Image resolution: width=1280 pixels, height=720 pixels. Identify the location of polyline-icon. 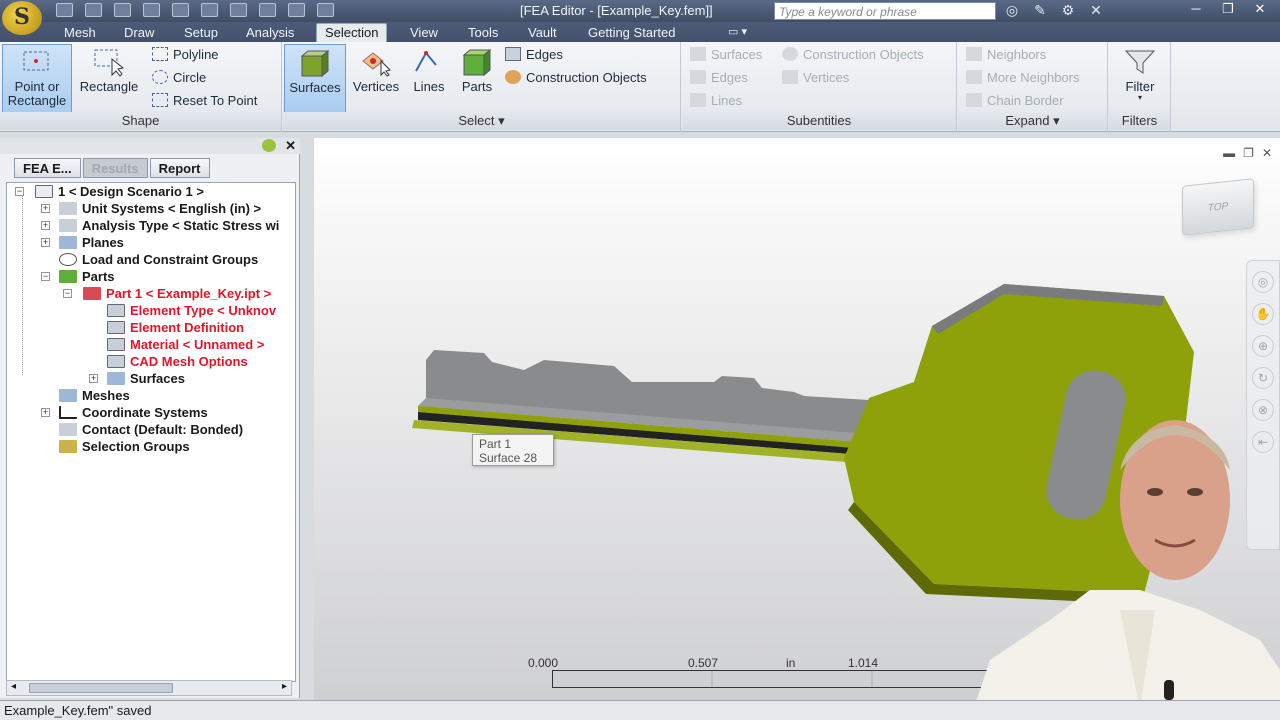
(160, 54).